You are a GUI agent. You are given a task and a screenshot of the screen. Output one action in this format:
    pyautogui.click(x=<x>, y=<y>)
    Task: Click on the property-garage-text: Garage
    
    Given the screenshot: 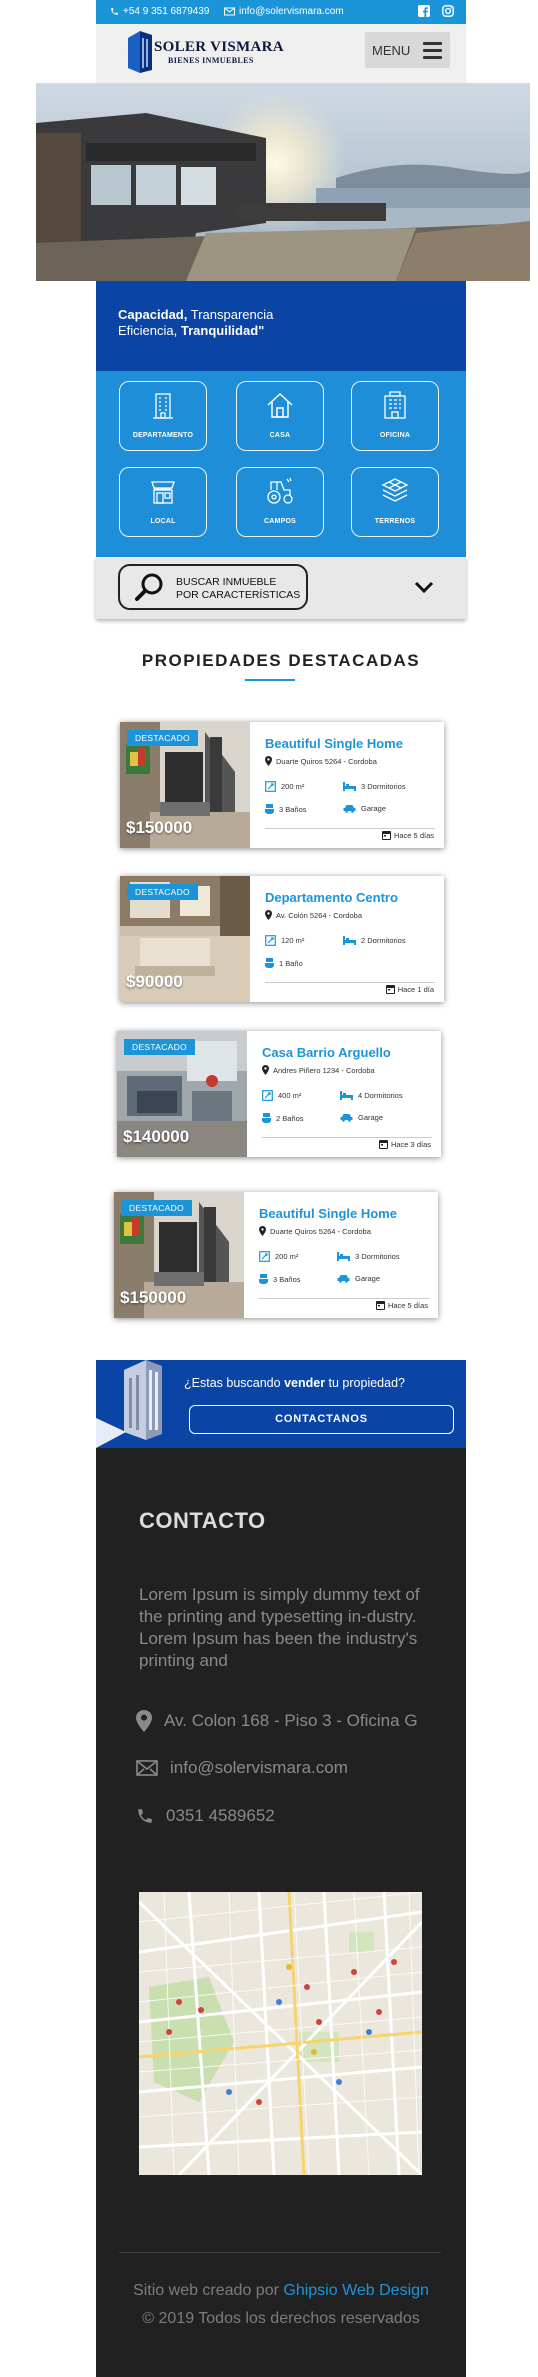 What is the action you would take?
    pyautogui.click(x=368, y=1278)
    